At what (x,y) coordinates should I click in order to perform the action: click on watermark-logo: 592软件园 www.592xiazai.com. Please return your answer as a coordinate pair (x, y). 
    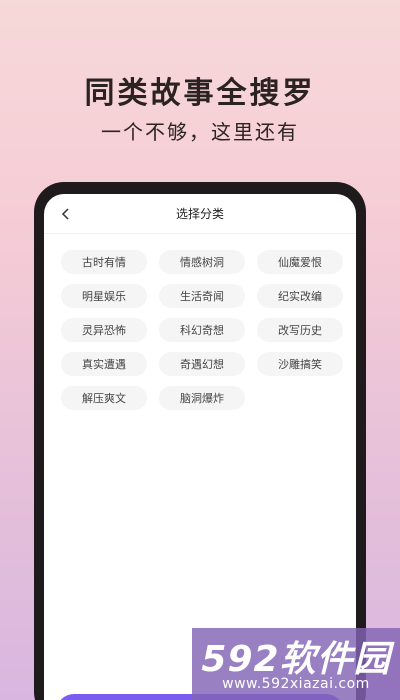
    Looking at the image, I should click on (296, 664).